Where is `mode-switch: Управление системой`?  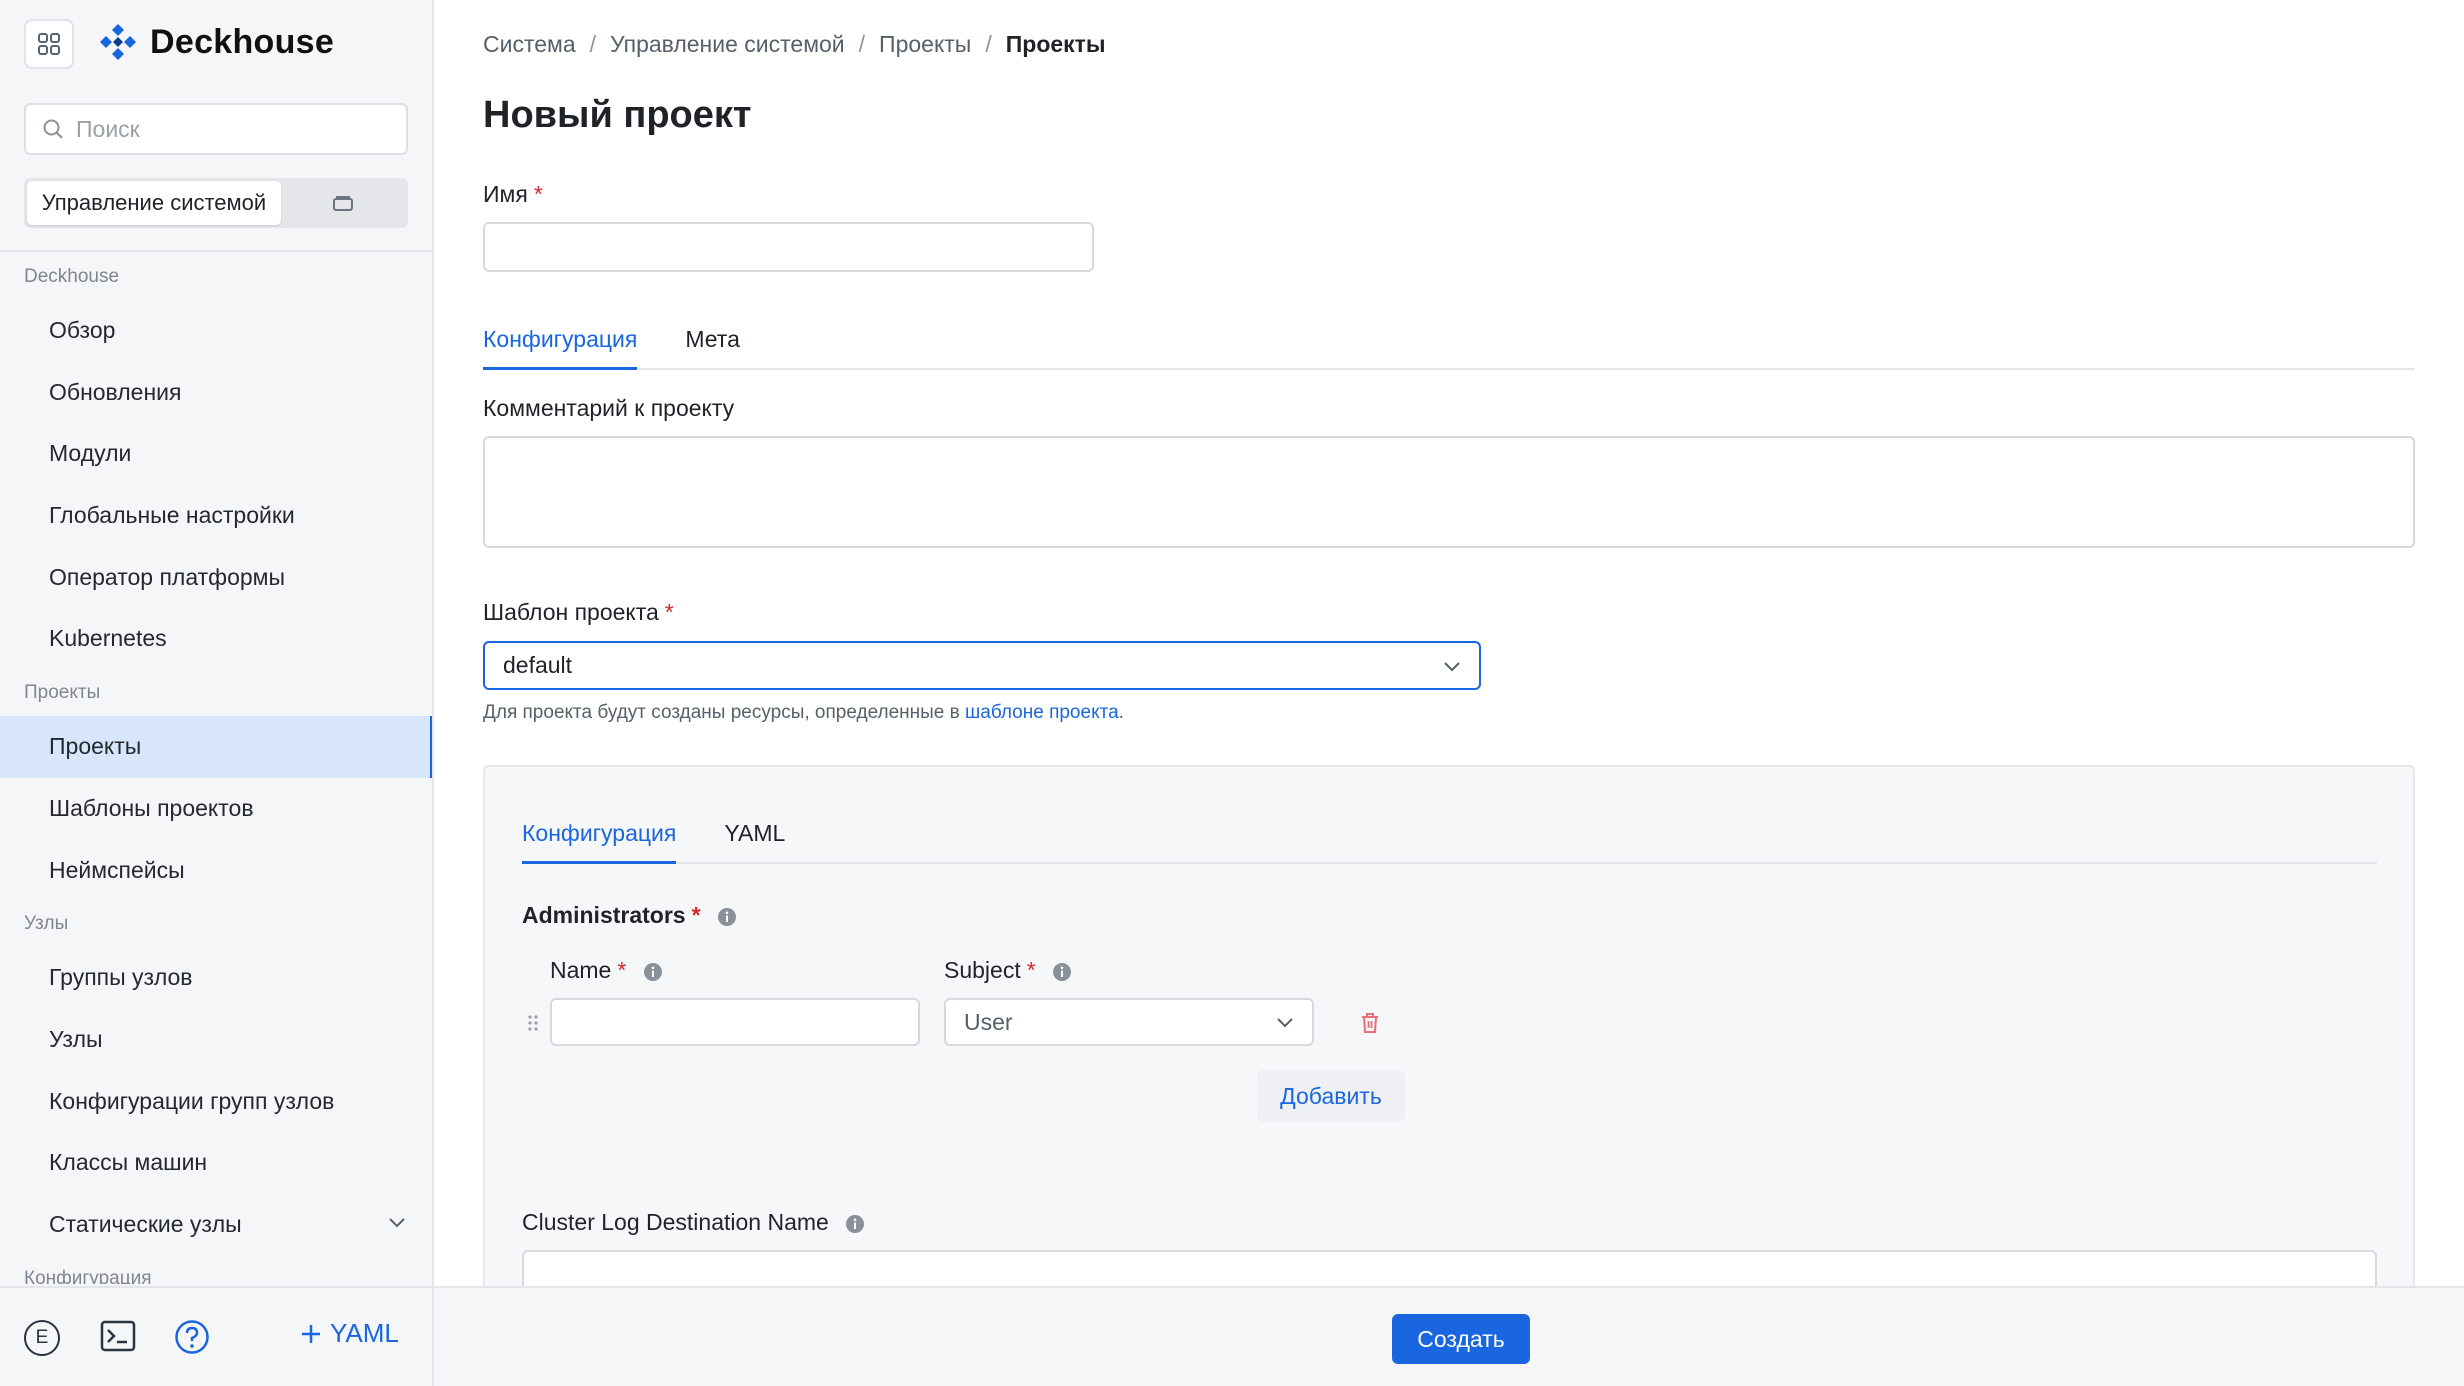
mode-switch: Управление системой is located at coordinates (216, 203).